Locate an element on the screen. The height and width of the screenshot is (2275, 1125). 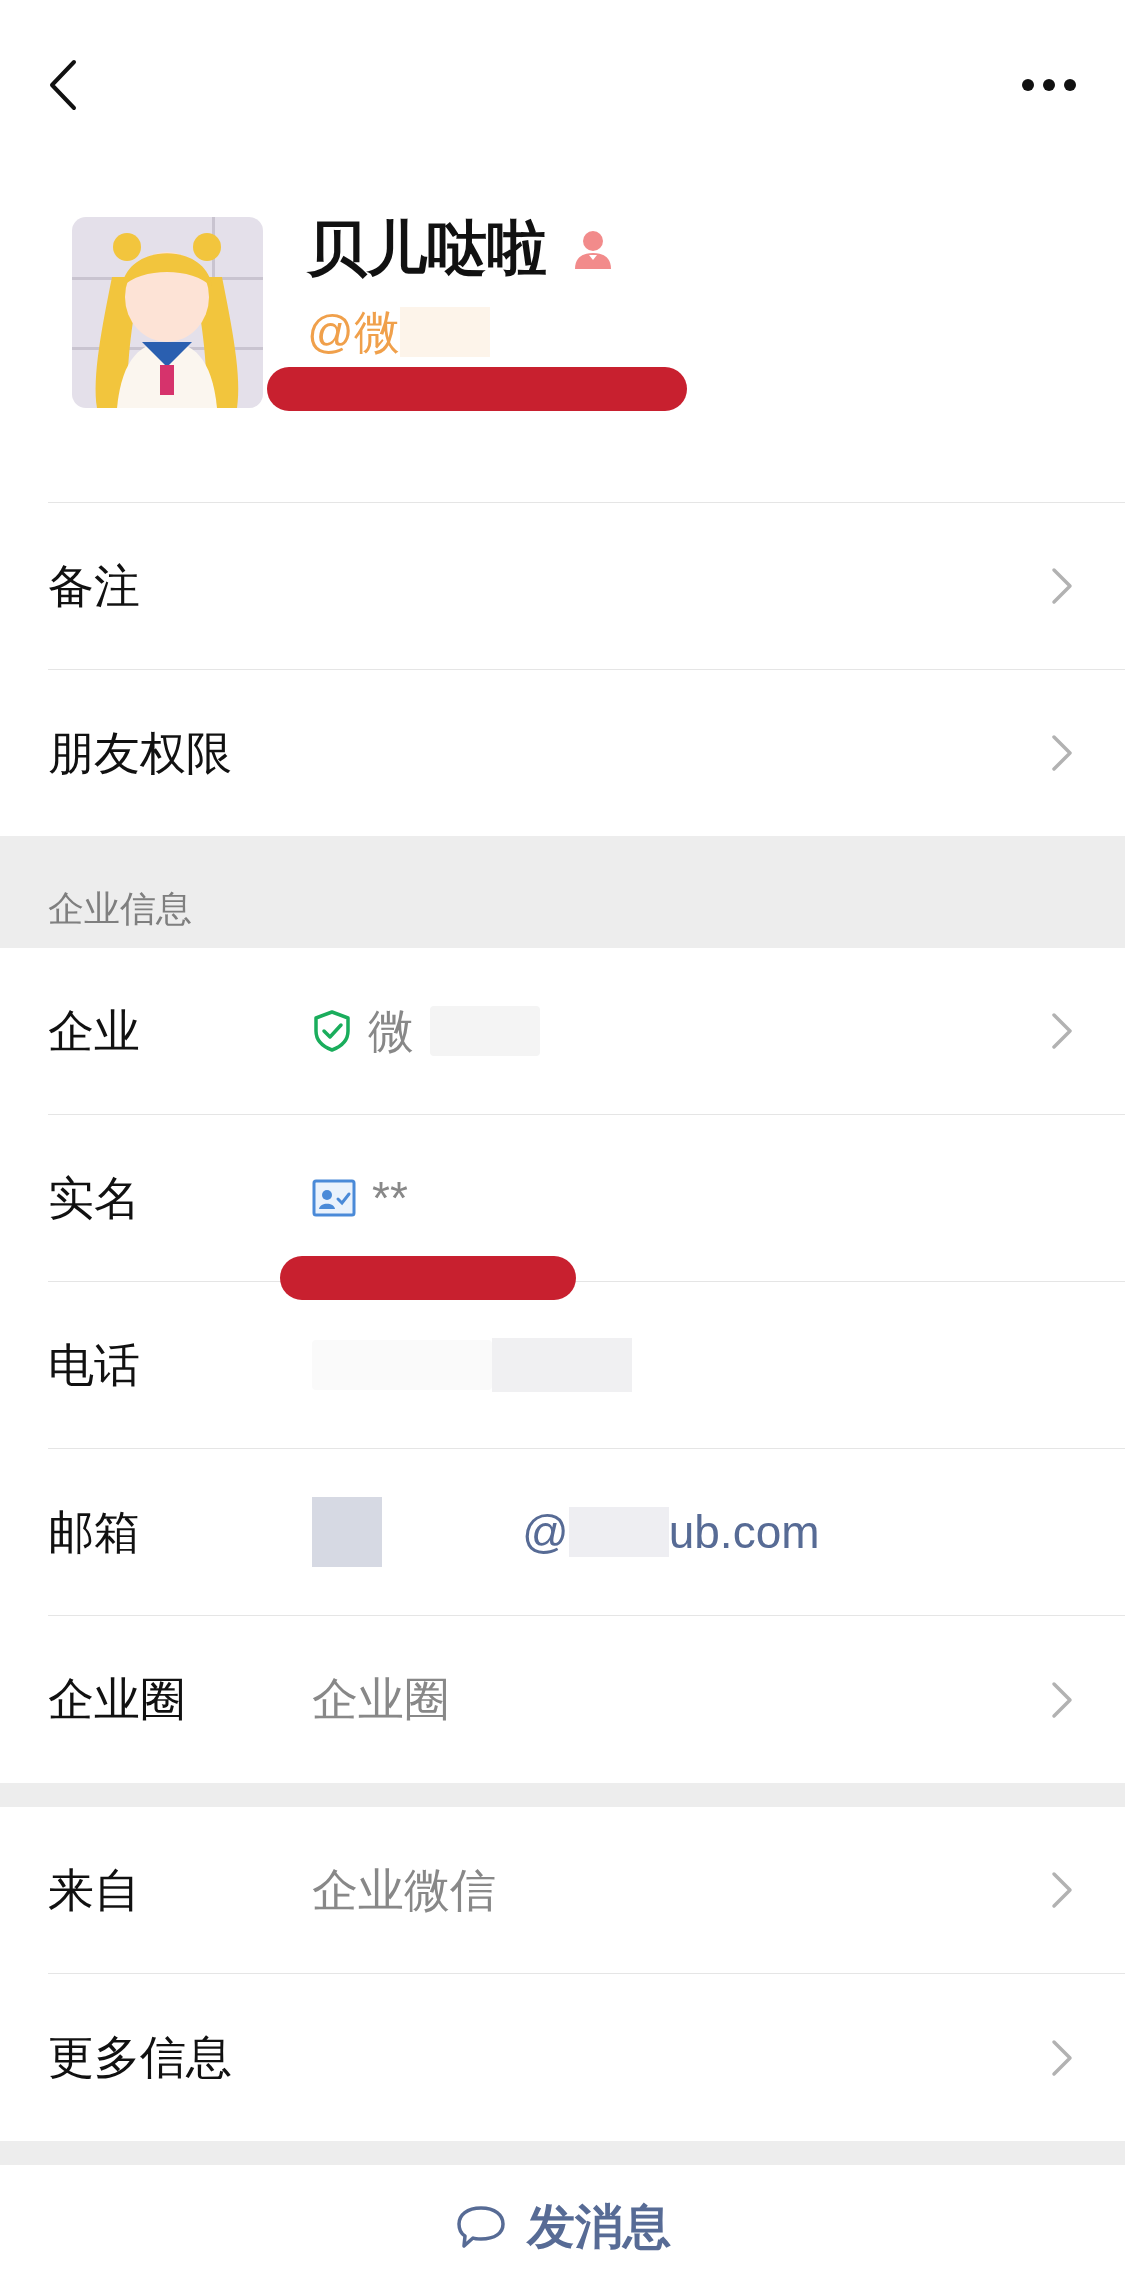
row-value: 企业微信 is located at coordinates (404, 1890).